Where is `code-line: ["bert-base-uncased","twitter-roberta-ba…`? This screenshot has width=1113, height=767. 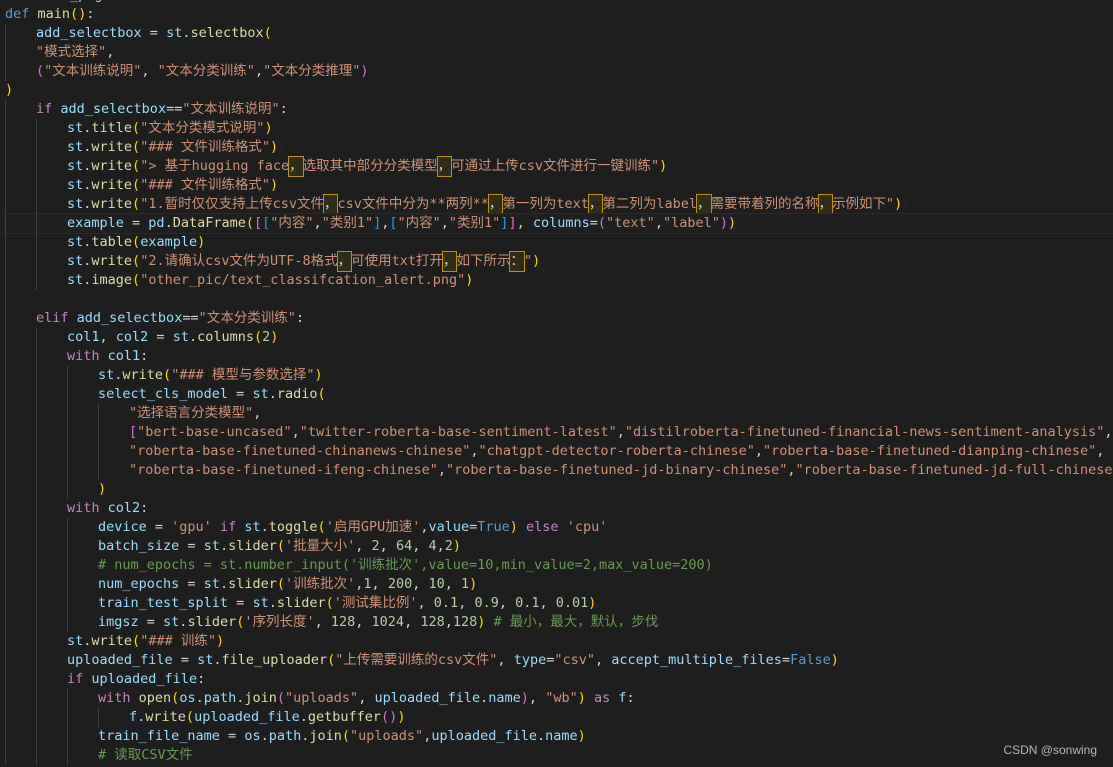 code-line: ["bert-base-uncased","twitter-roberta-ba… is located at coordinates (559, 432).